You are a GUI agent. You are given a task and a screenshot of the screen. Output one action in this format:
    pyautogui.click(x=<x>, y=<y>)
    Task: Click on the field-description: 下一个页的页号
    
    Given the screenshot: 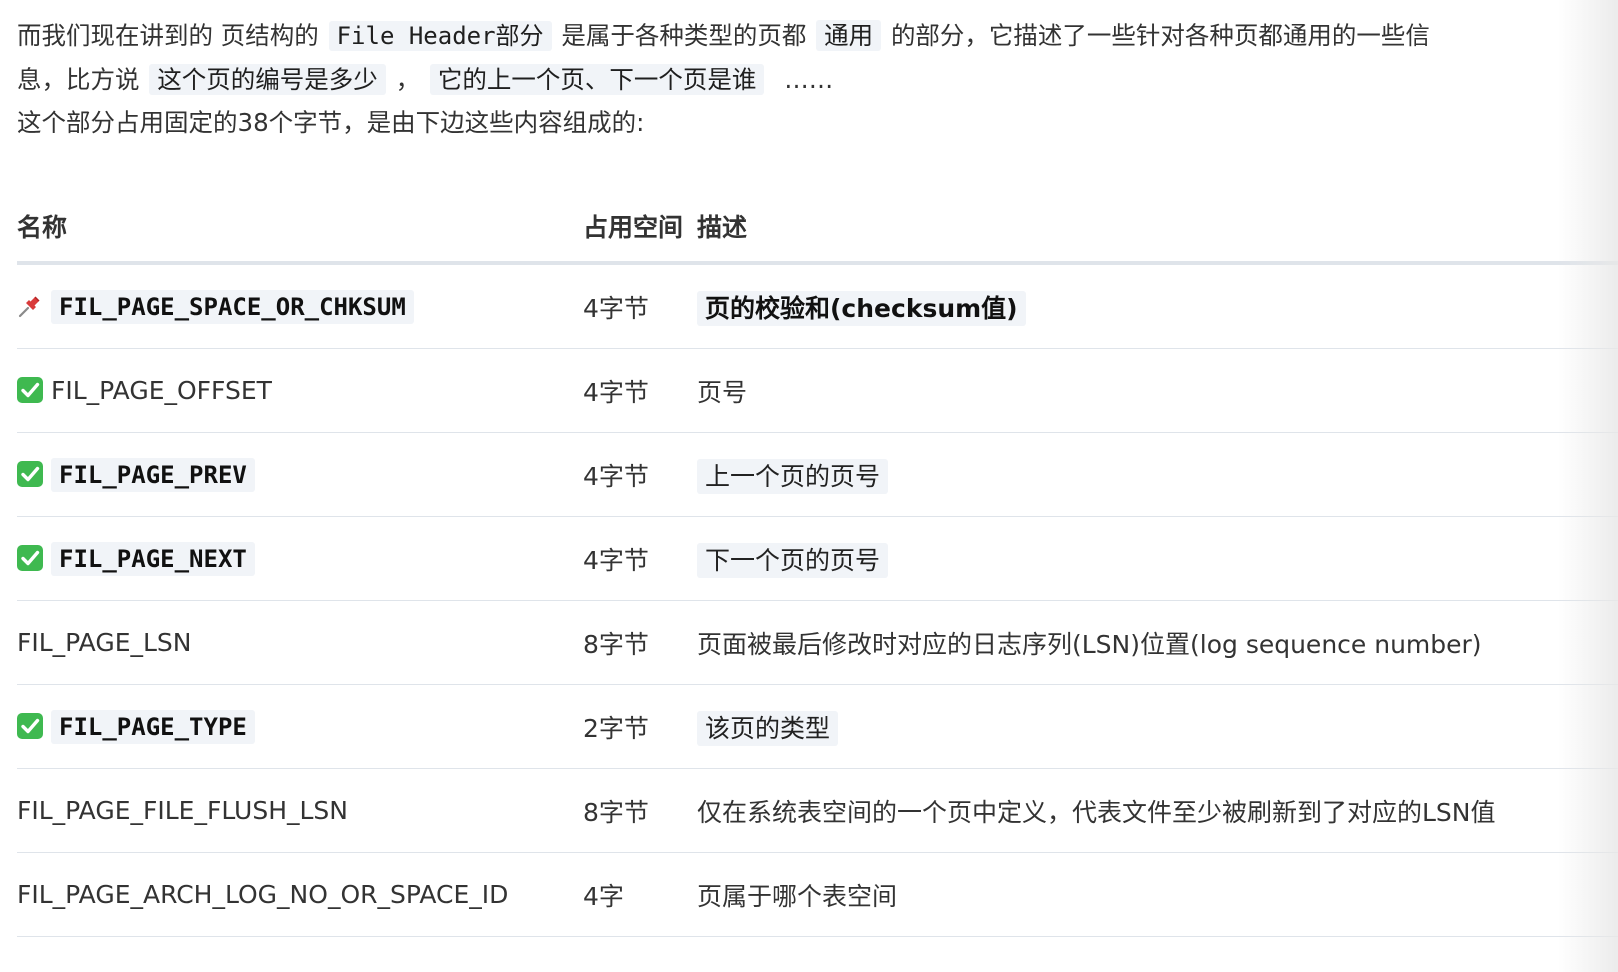 What is the action you would take?
    pyautogui.click(x=793, y=560)
    